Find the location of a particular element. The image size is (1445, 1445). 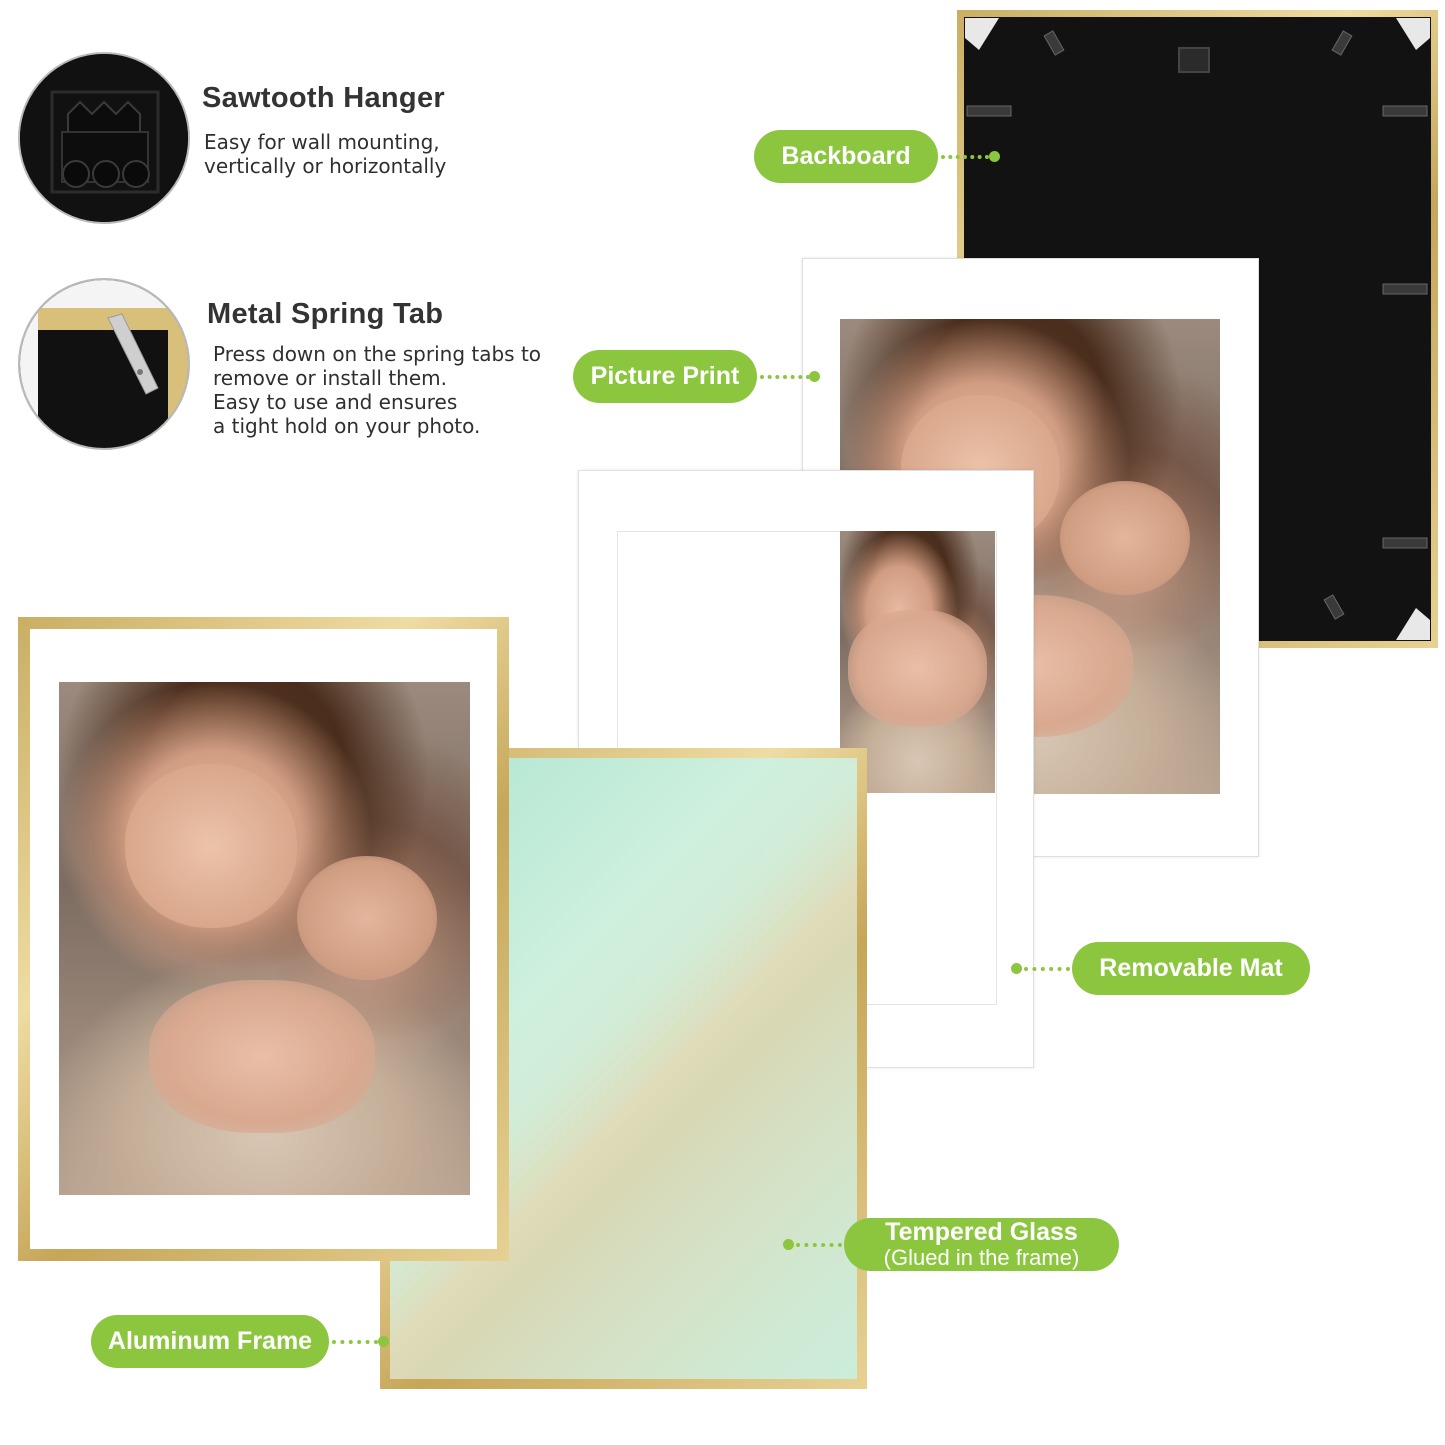

removable-mat-leader-dot is located at coordinates (1016, 968).